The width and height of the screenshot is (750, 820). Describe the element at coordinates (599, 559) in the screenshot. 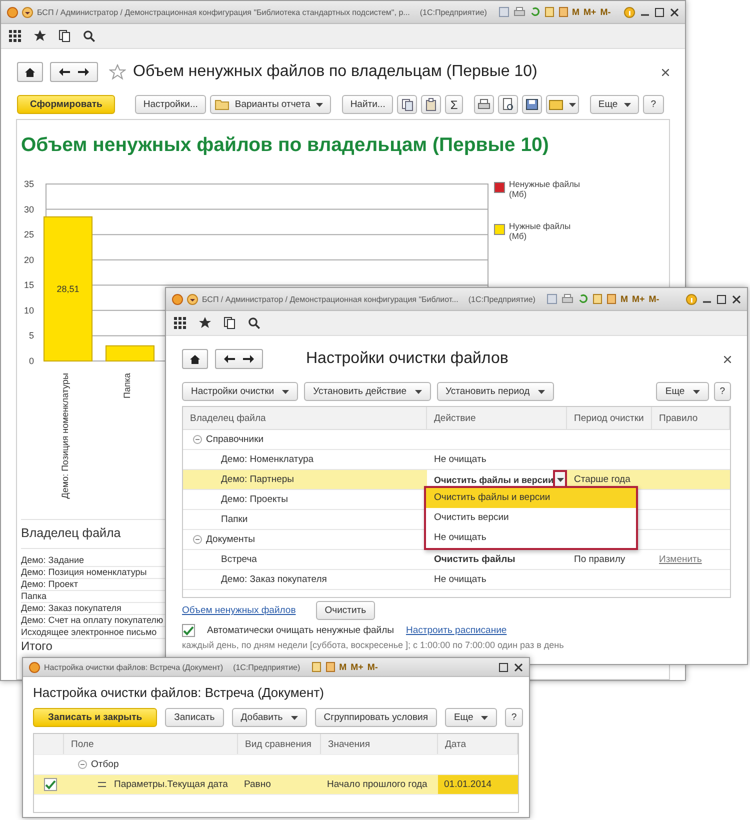

I see `table-cell-text: По правилу` at that location.